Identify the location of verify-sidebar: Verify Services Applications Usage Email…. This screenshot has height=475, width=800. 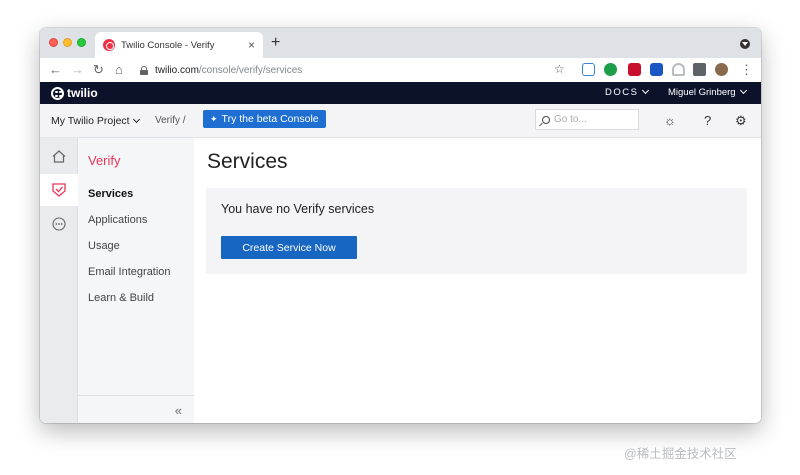
(136, 280).